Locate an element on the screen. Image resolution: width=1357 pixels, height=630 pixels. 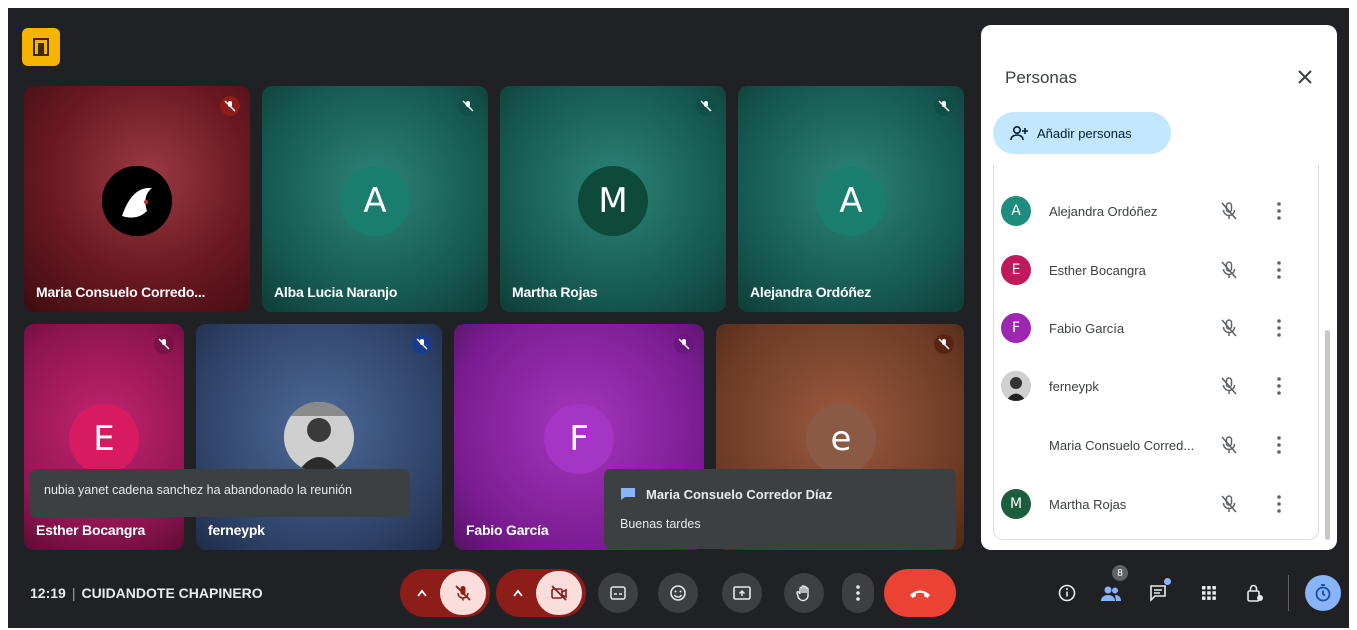
emoji-icon is located at coordinates (678, 593).